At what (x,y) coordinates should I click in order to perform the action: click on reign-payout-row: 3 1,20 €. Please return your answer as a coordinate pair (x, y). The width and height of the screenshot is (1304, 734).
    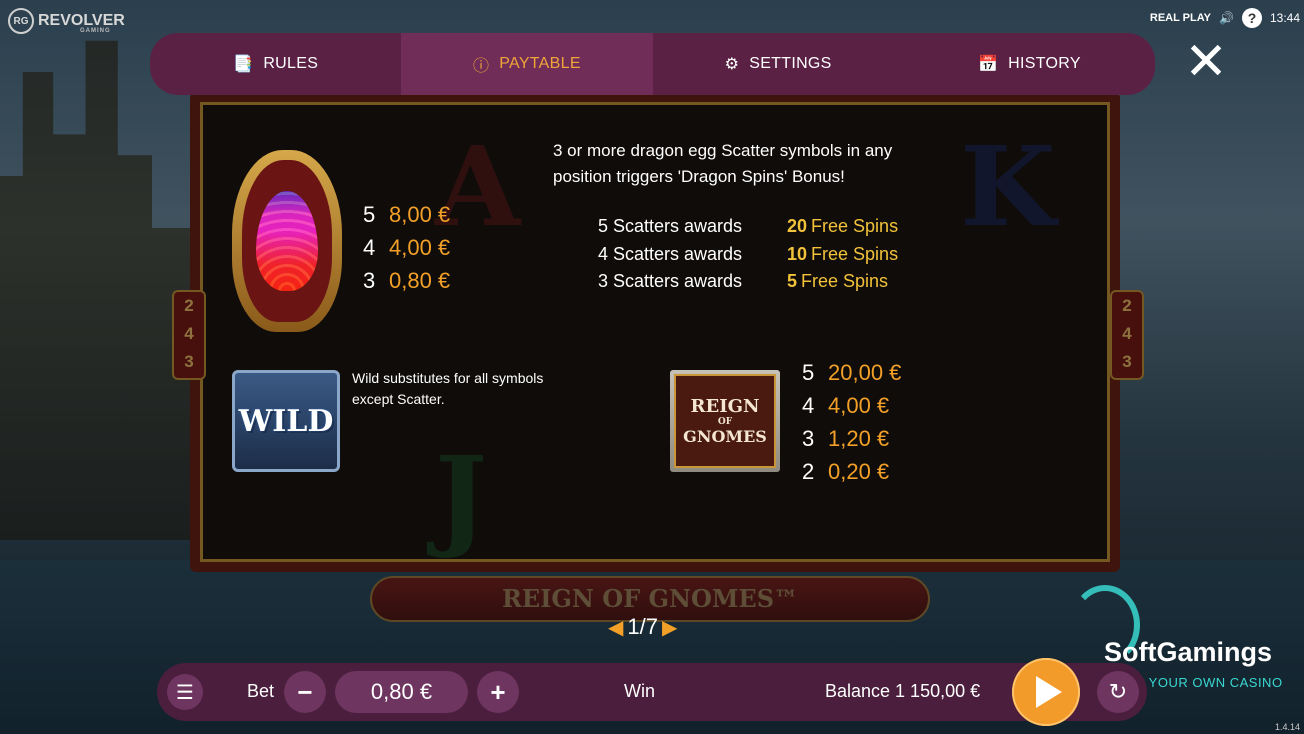
    Looking at the image, I should click on (851, 438).